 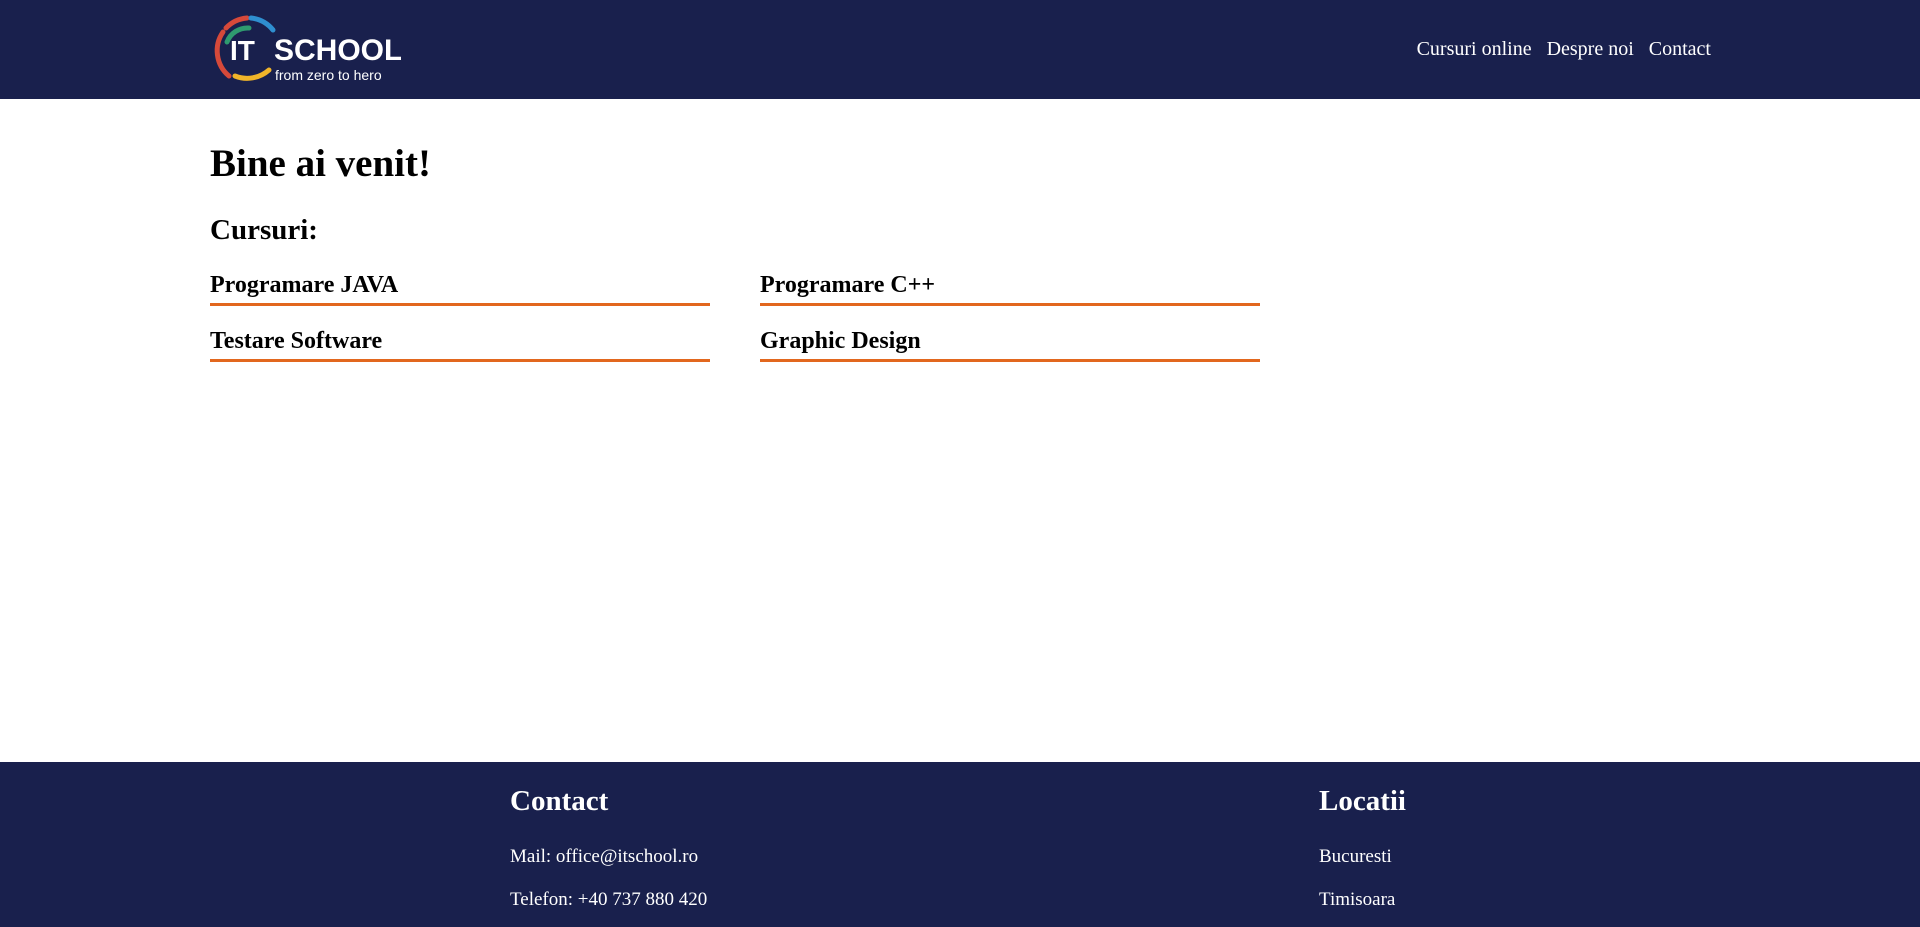 What do you see at coordinates (1355, 856) in the screenshot?
I see `footer-location-bucuresti: Bucuresti` at bounding box center [1355, 856].